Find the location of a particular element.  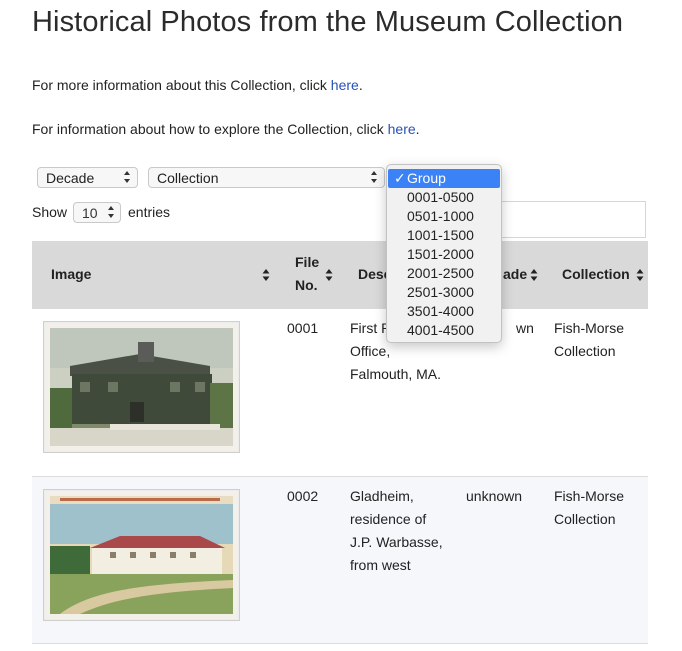

group-option: 0001-0500 is located at coordinates (444, 197).